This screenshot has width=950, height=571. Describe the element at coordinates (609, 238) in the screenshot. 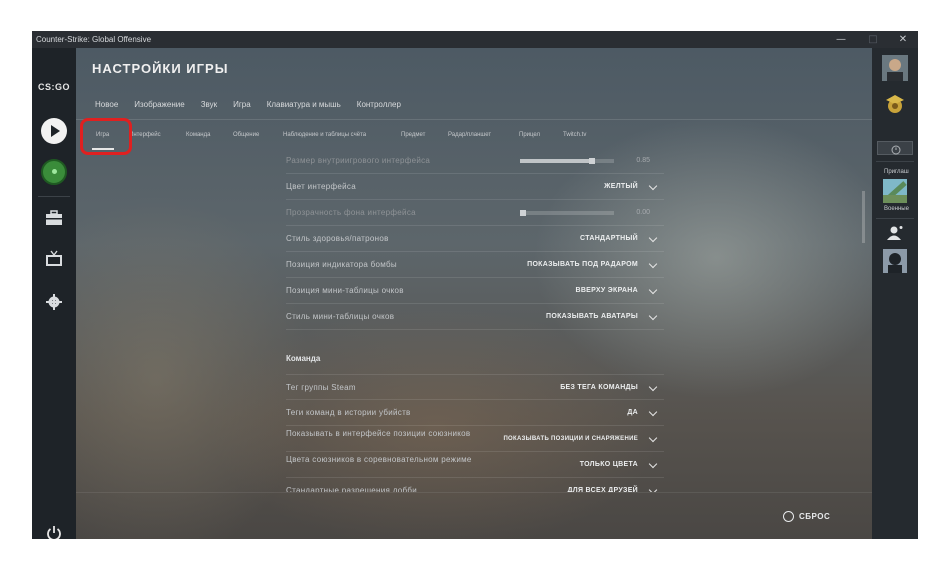

I see `setting-value: СТАНДАРТНЫЙ` at that location.